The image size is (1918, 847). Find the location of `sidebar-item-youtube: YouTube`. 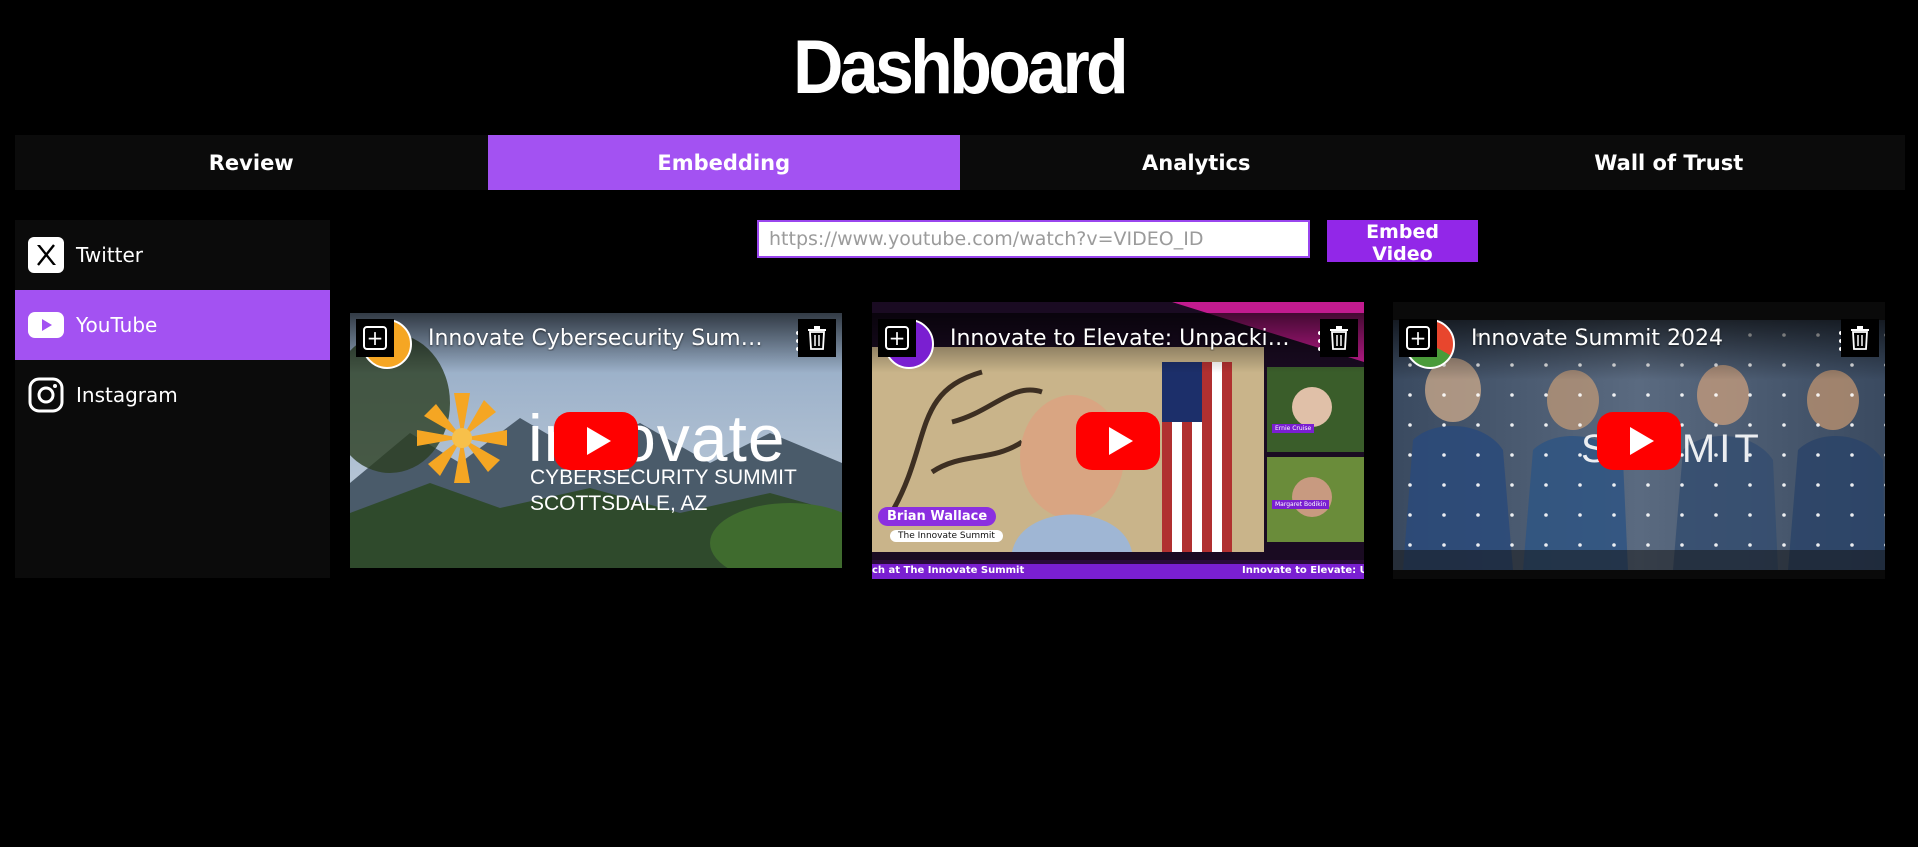

sidebar-item-youtube: YouTube is located at coordinates (172, 325).